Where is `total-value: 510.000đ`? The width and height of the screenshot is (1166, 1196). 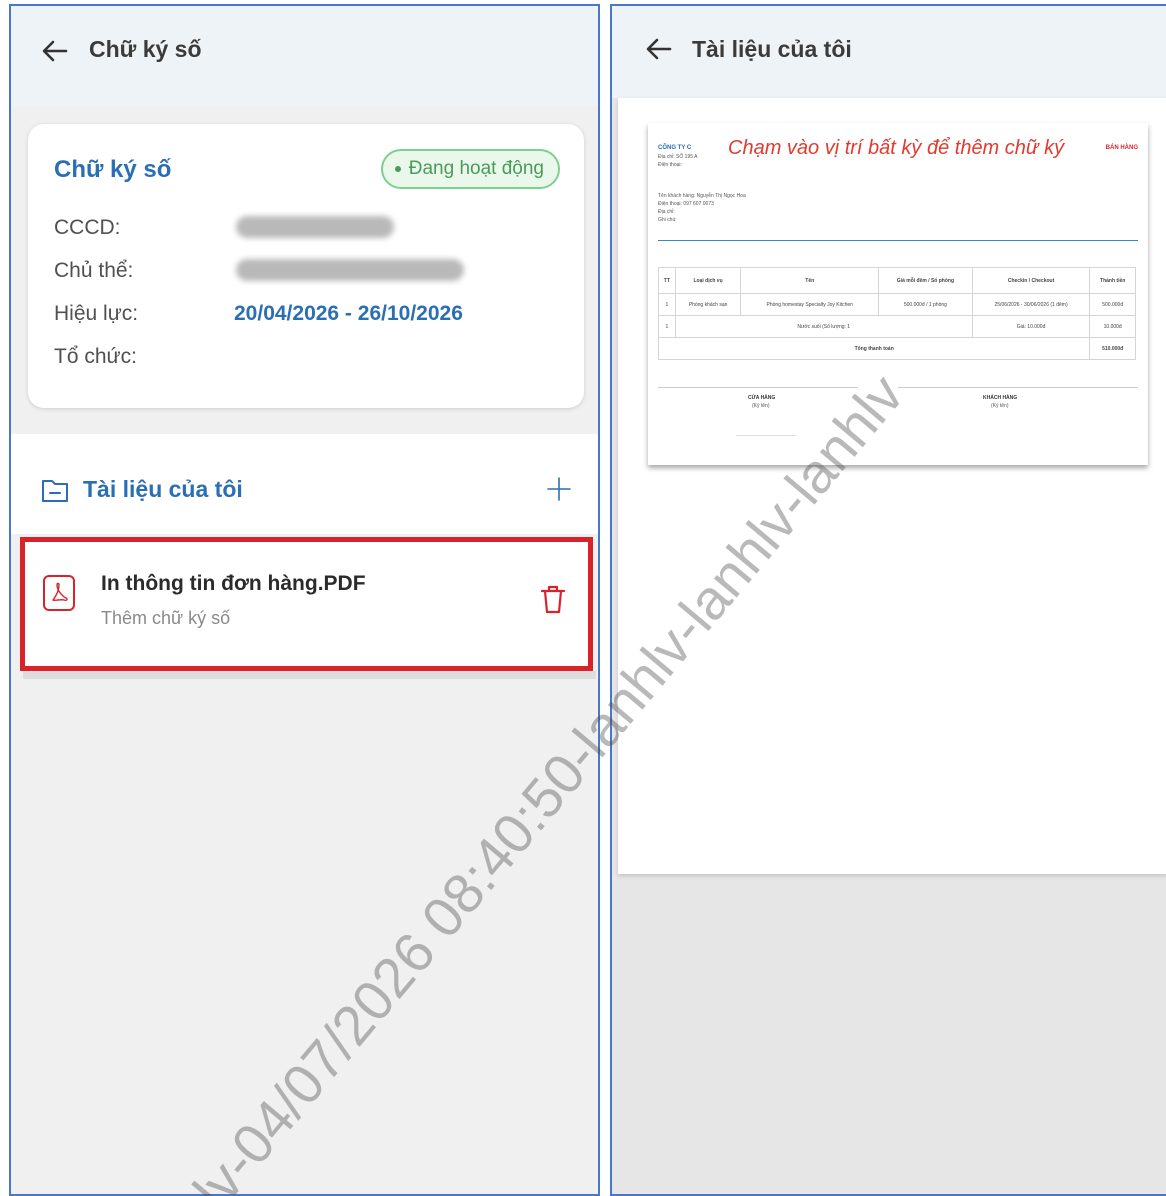
total-value: 510.000đ is located at coordinates (1112, 348).